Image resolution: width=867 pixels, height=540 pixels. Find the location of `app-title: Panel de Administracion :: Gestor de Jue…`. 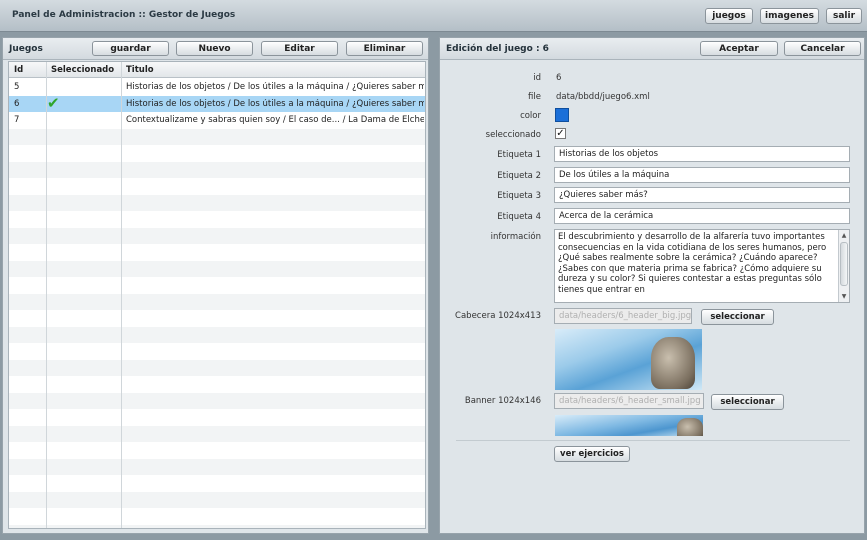

app-title: Panel de Administracion :: Gestor de Jue… is located at coordinates (124, 15).